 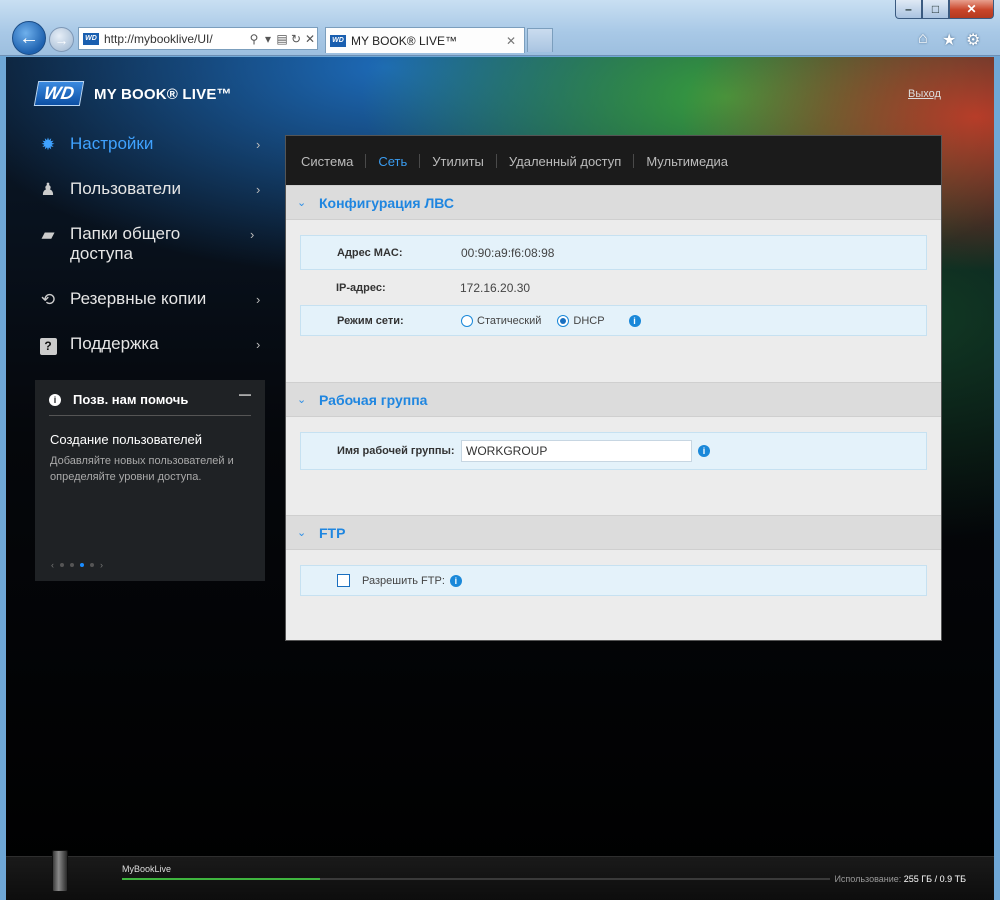 What do you see at coordinates (163, 94) in the screenshot?
I see `product-name: MY BOOK® LIVE™` at bounding box center [163, 94].